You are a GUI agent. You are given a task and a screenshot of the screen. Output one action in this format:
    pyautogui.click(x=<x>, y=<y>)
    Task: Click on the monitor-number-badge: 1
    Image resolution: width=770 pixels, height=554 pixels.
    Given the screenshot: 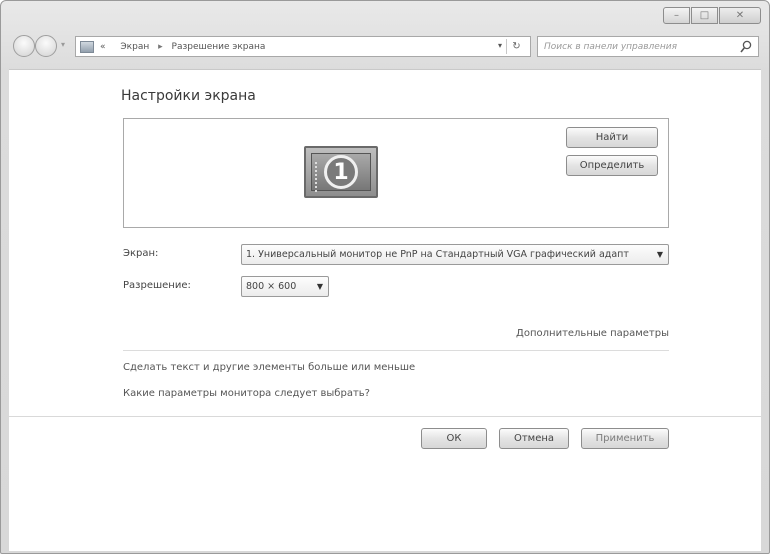 What is the action you would take?
    pyautogui.click(x=341, y=172)
    